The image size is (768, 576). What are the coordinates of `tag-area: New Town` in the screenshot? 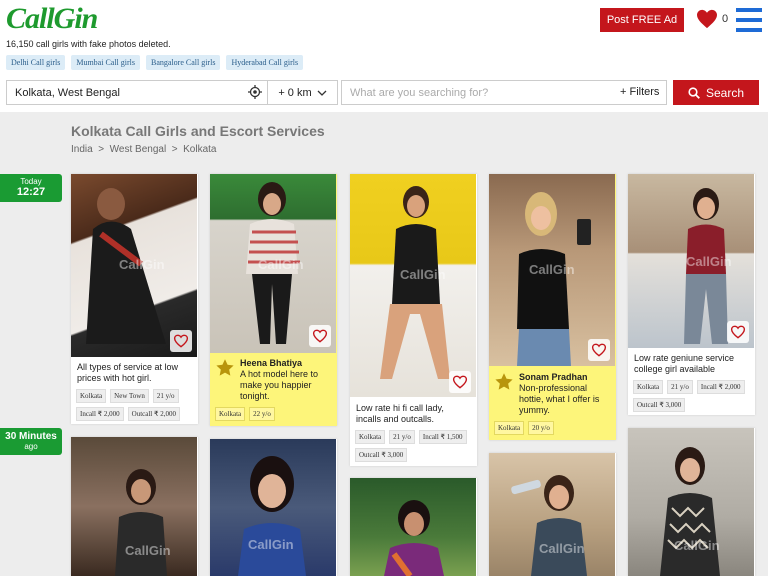 It's located at (129, 396).